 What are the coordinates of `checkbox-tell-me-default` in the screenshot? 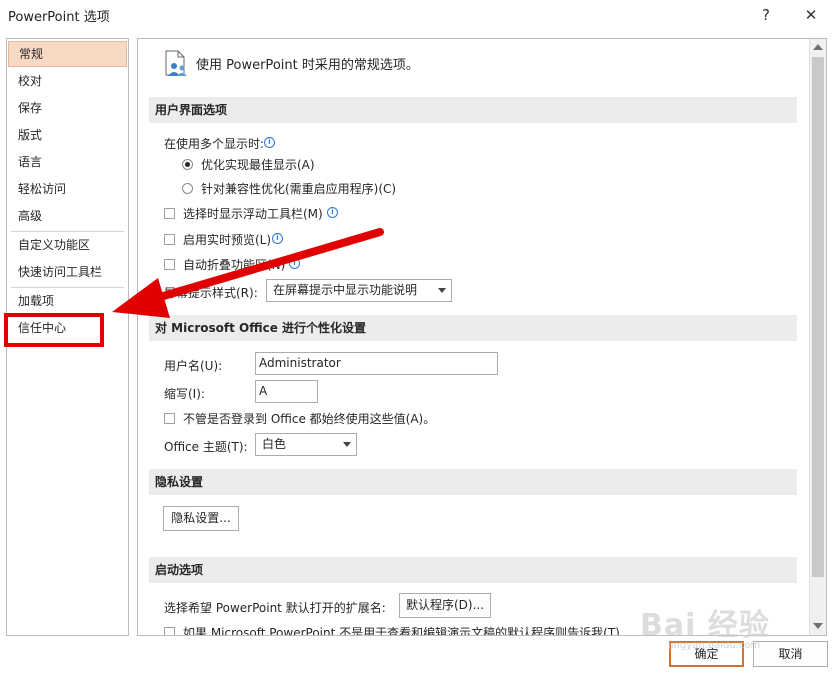 It's located at (169, 631).